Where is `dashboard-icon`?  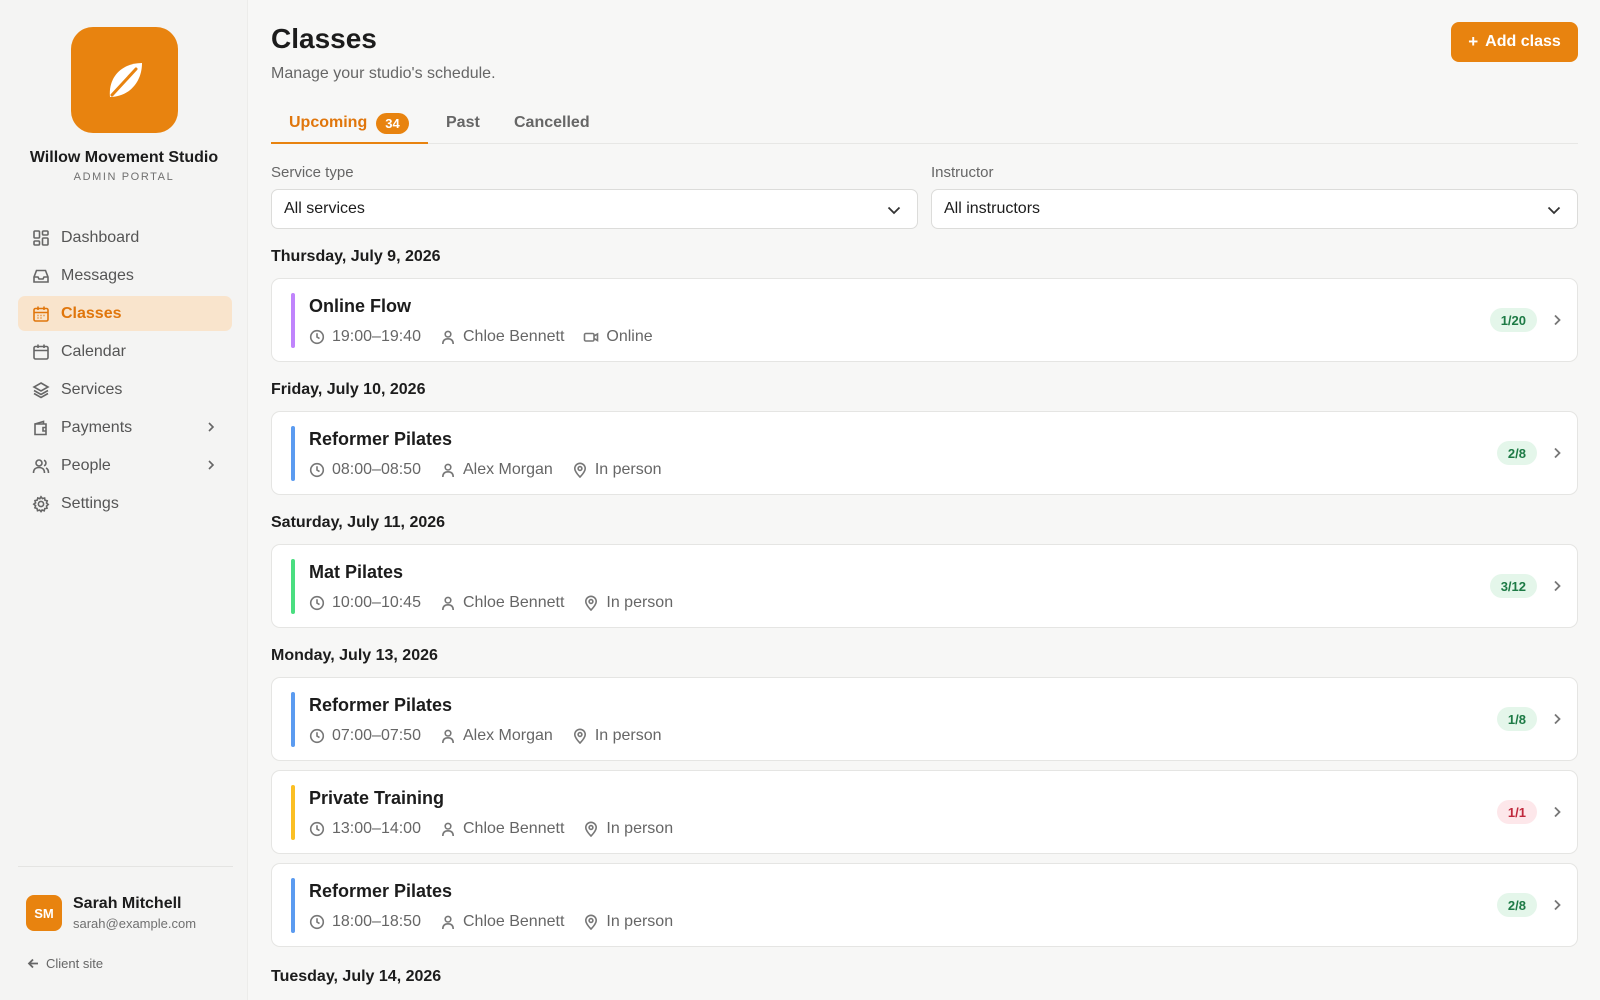
dashboard-icon is located at coordinates (41, 237).